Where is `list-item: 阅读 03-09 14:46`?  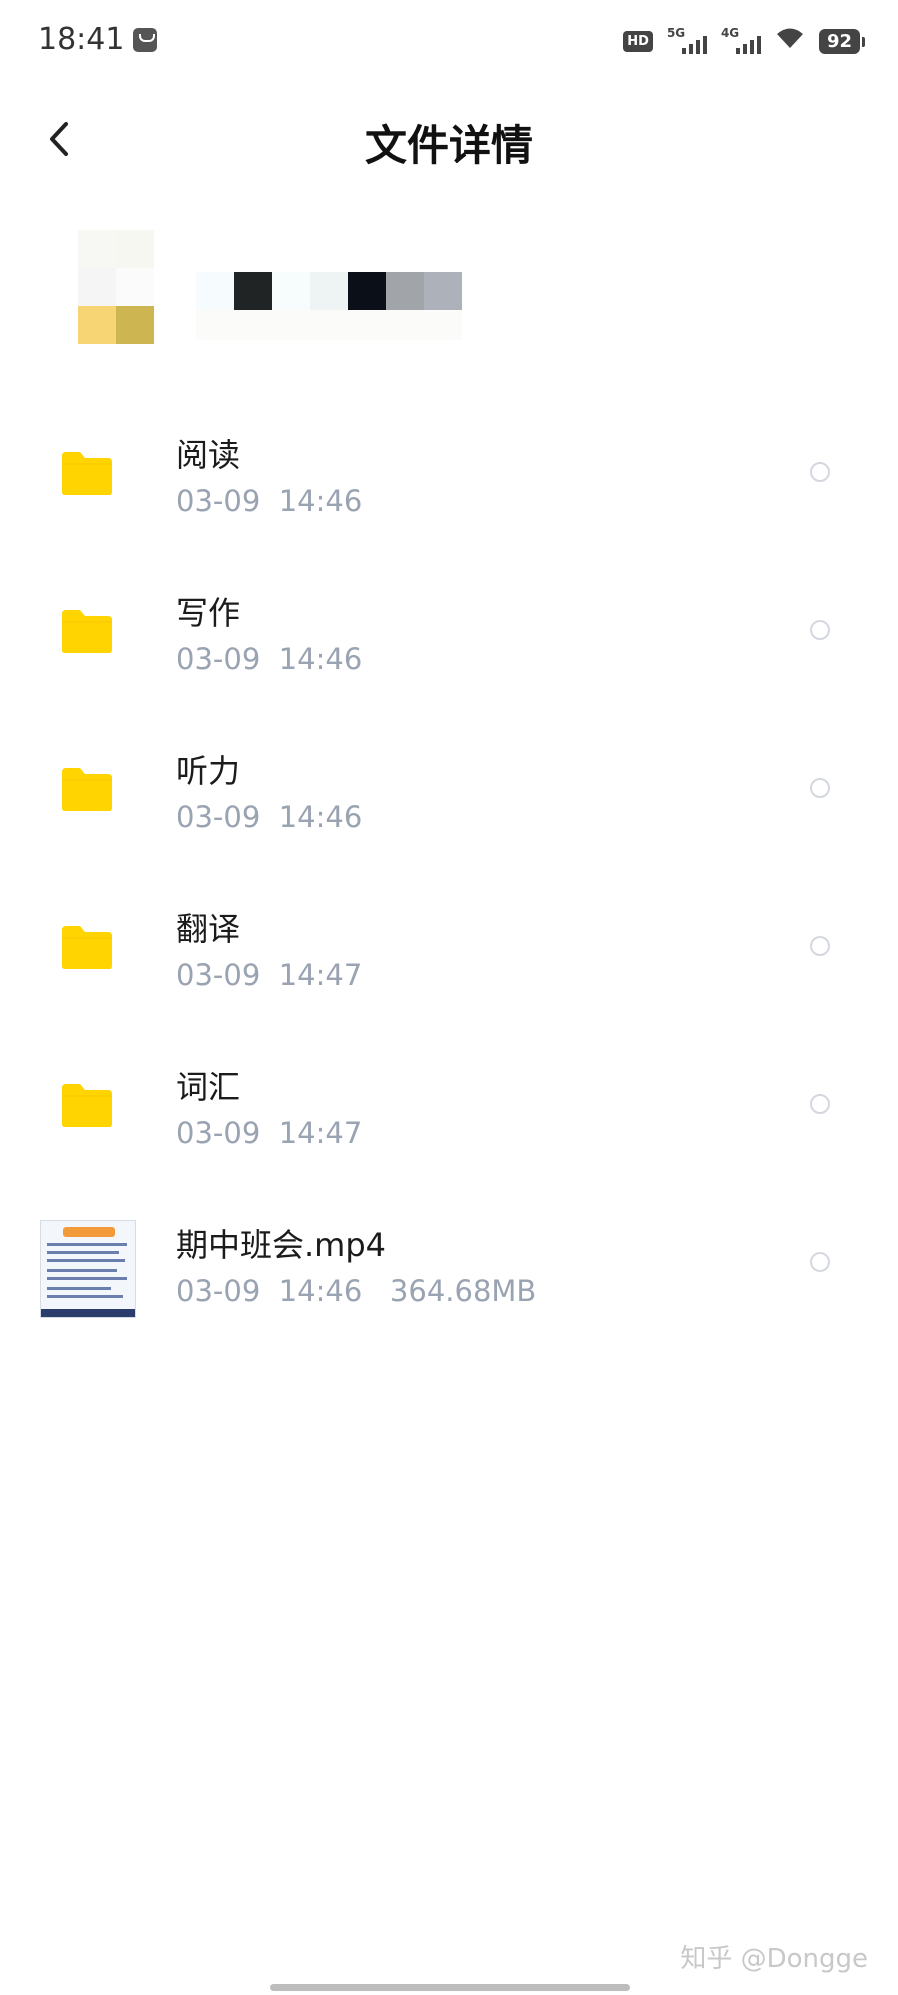 list-item: 阅读 03-09 14:46 is located at coordinates (449, 479).